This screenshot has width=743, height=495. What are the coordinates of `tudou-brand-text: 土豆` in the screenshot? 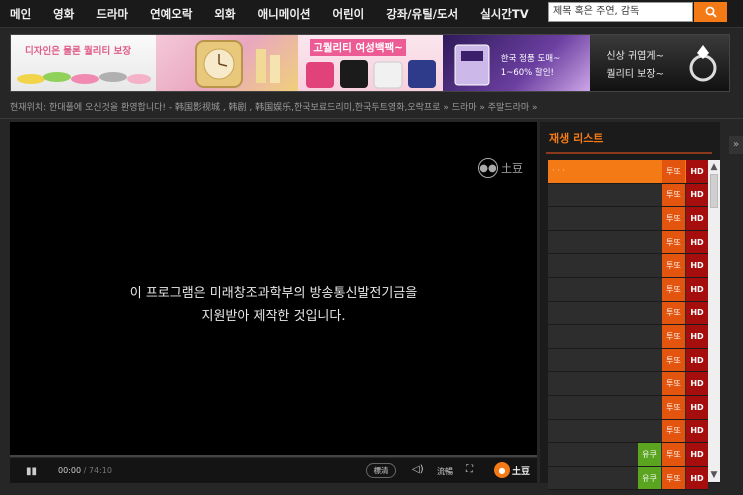 It's located at (521, 471).